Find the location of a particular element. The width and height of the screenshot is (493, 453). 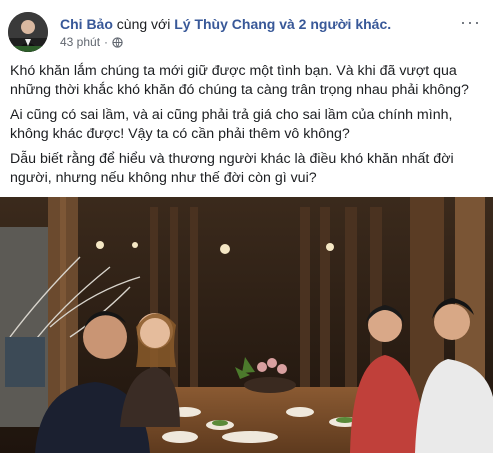

post-timestamp: 43 phút is located at coordinates (80, 42).